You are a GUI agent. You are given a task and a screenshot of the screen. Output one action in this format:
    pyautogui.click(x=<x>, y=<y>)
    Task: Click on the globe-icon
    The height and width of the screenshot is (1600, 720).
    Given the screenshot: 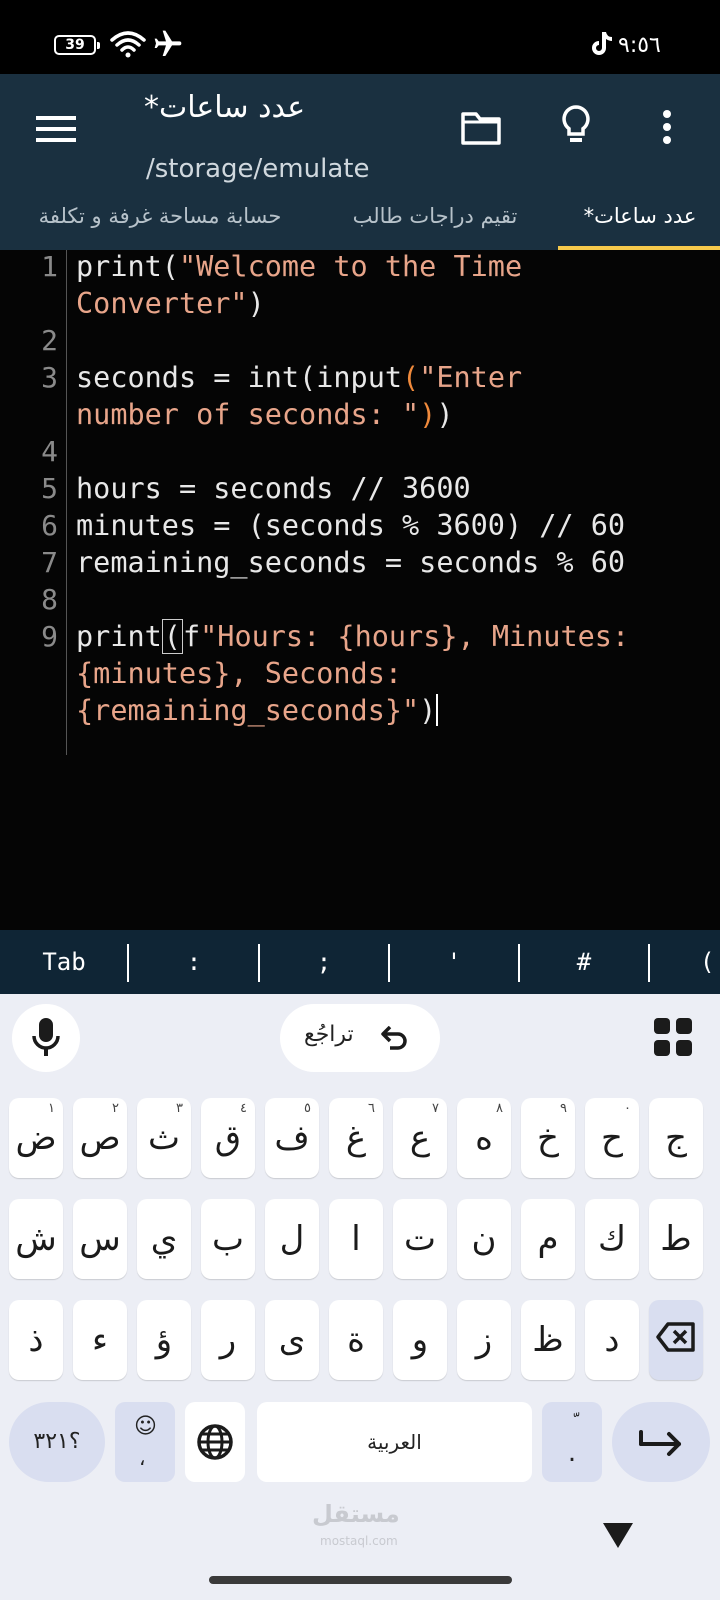 What is the action you would take?
    pyautogui.click(x=215, y=1442)
    